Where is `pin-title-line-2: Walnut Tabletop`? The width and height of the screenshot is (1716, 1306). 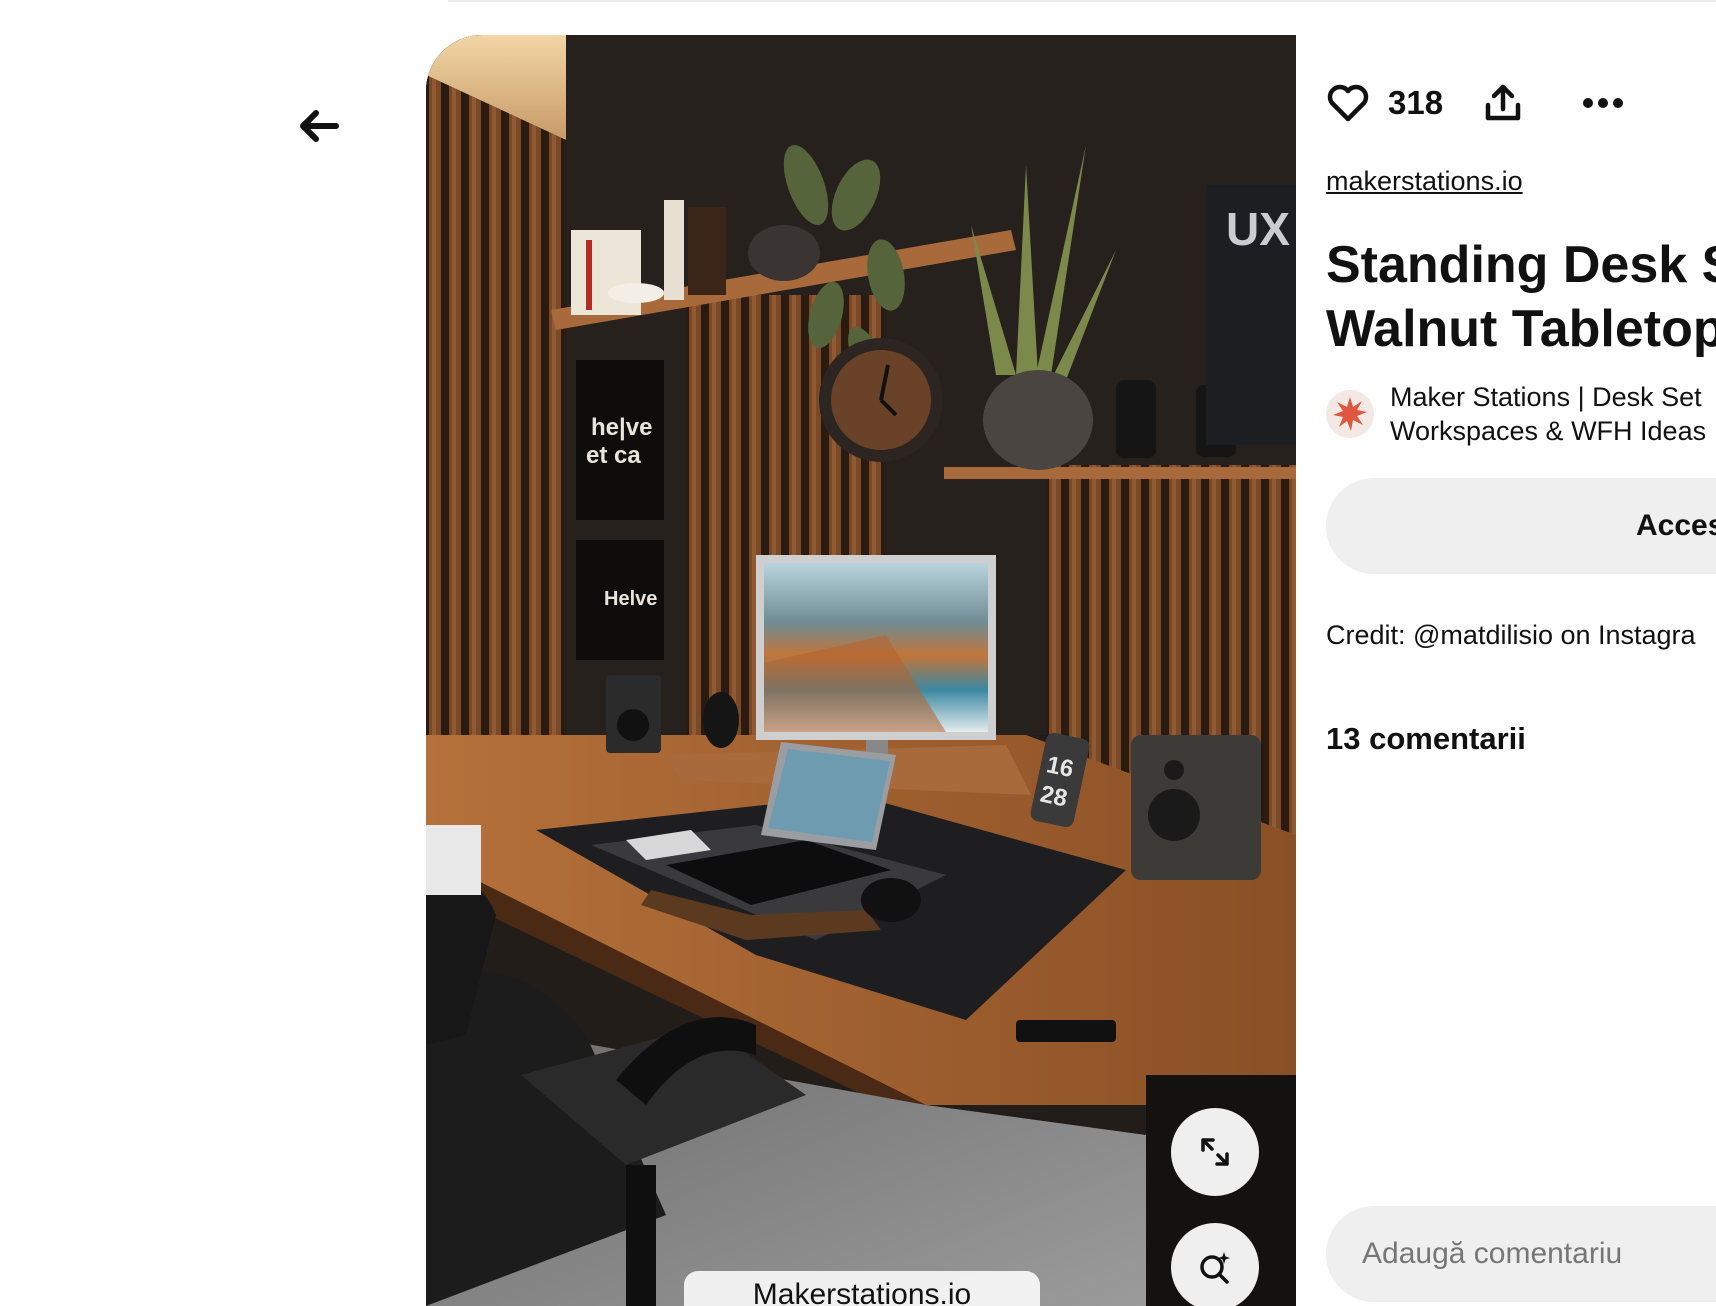 pin-title-line-2: Walnut Tabletop is located at coordinates (1521, 329).